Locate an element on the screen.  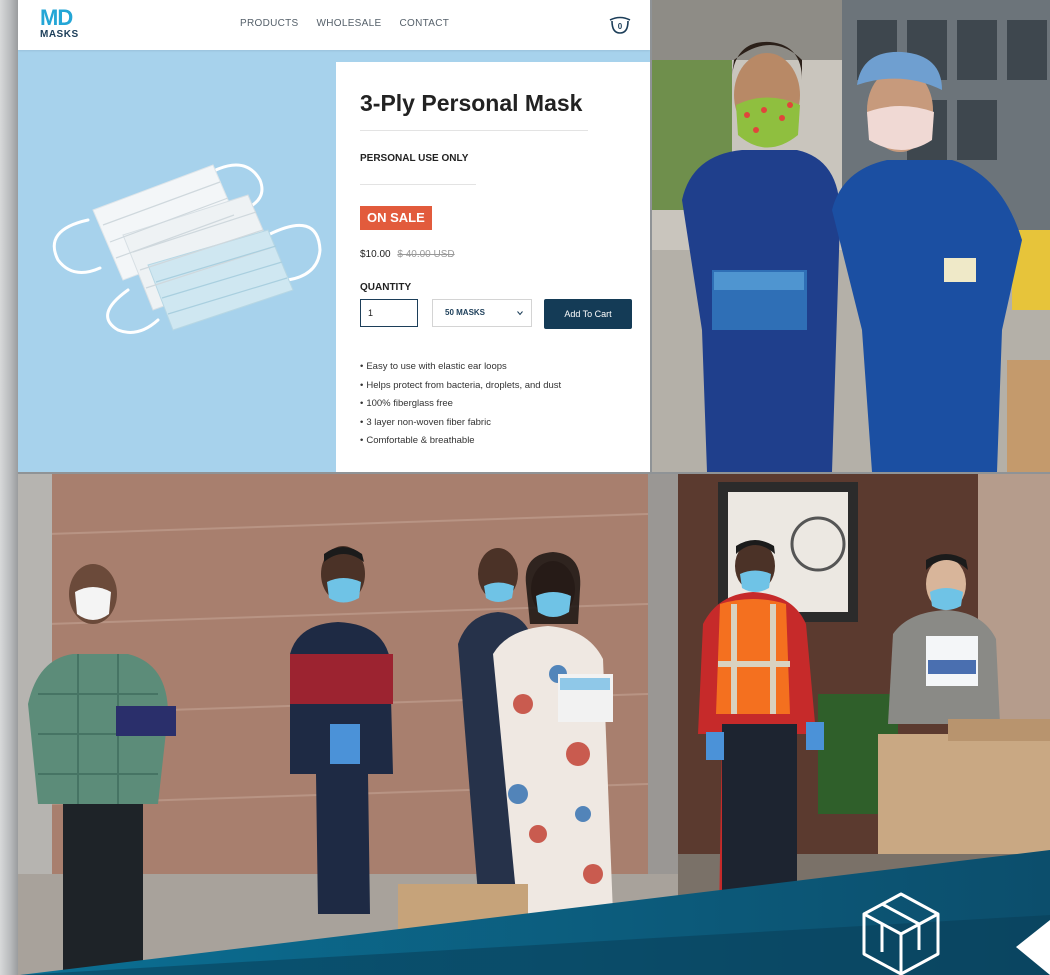
md-masks-logo: MD MASKS is located at coordinates (65, 25).